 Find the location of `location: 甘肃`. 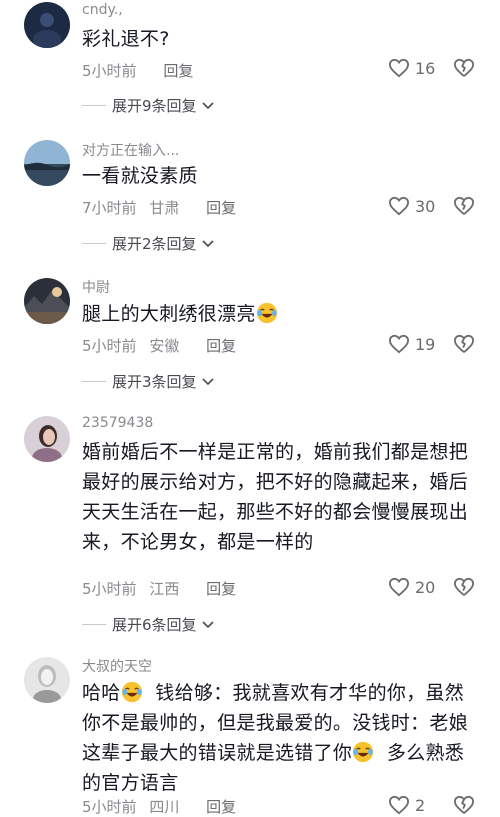

location: 甘肃 is located at coordinates (164, 208).